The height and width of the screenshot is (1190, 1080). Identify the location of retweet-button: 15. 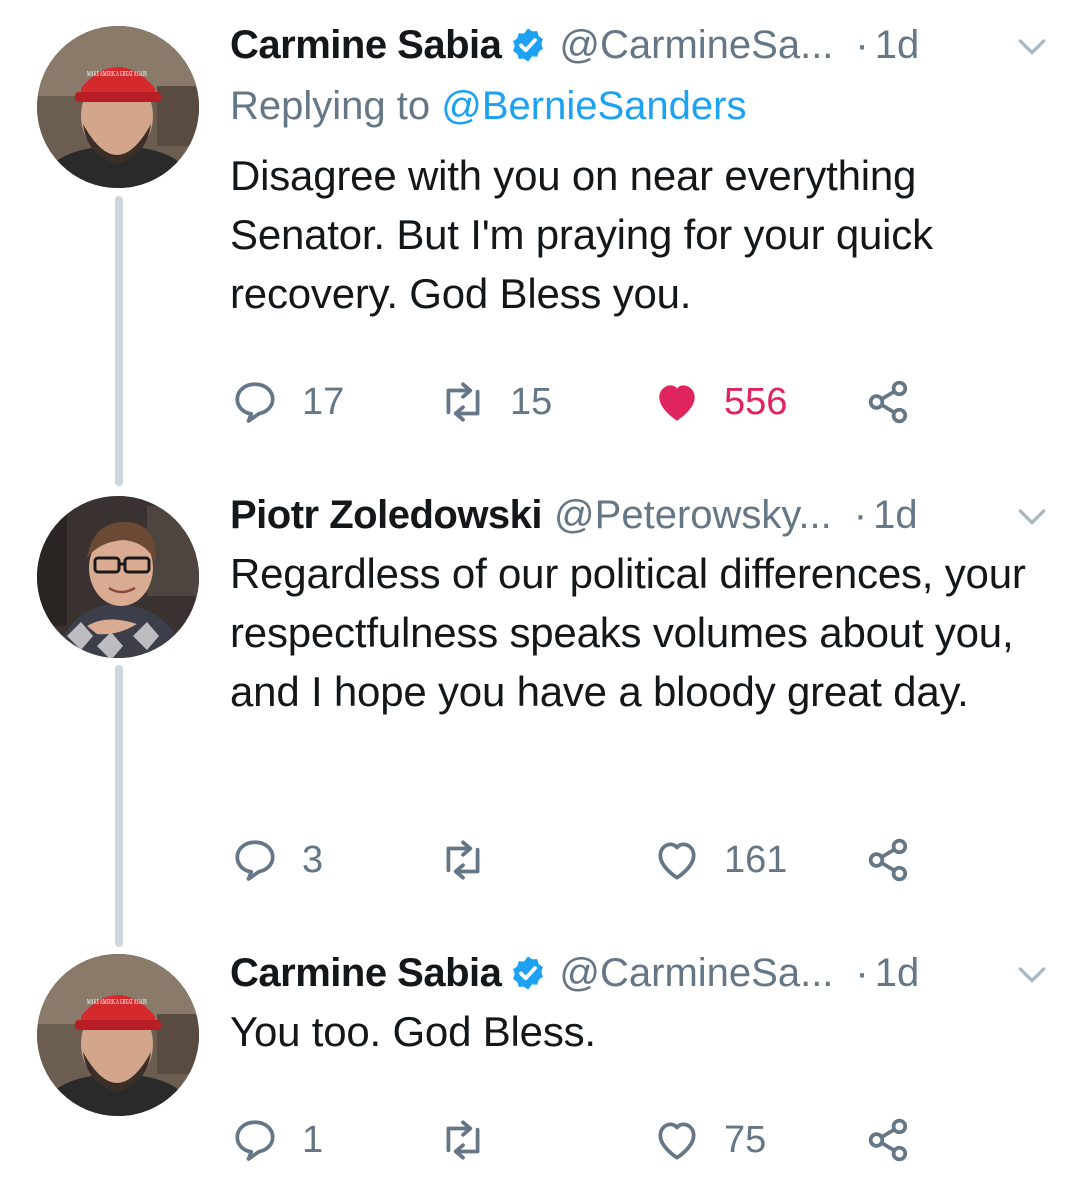
(495, 402).